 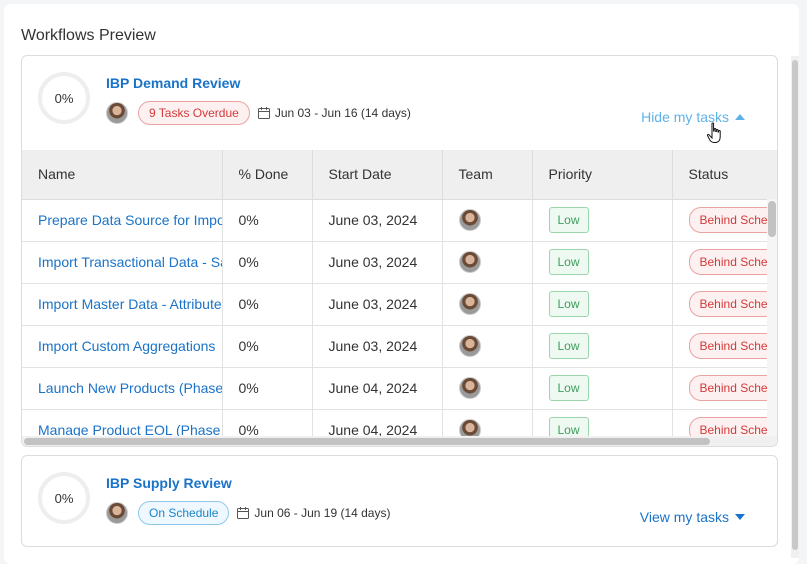 What do you see at coordinates (684, 517) in the screenshot?
I see `toggle-label: View my tasks` at bounding box center [684, 517].